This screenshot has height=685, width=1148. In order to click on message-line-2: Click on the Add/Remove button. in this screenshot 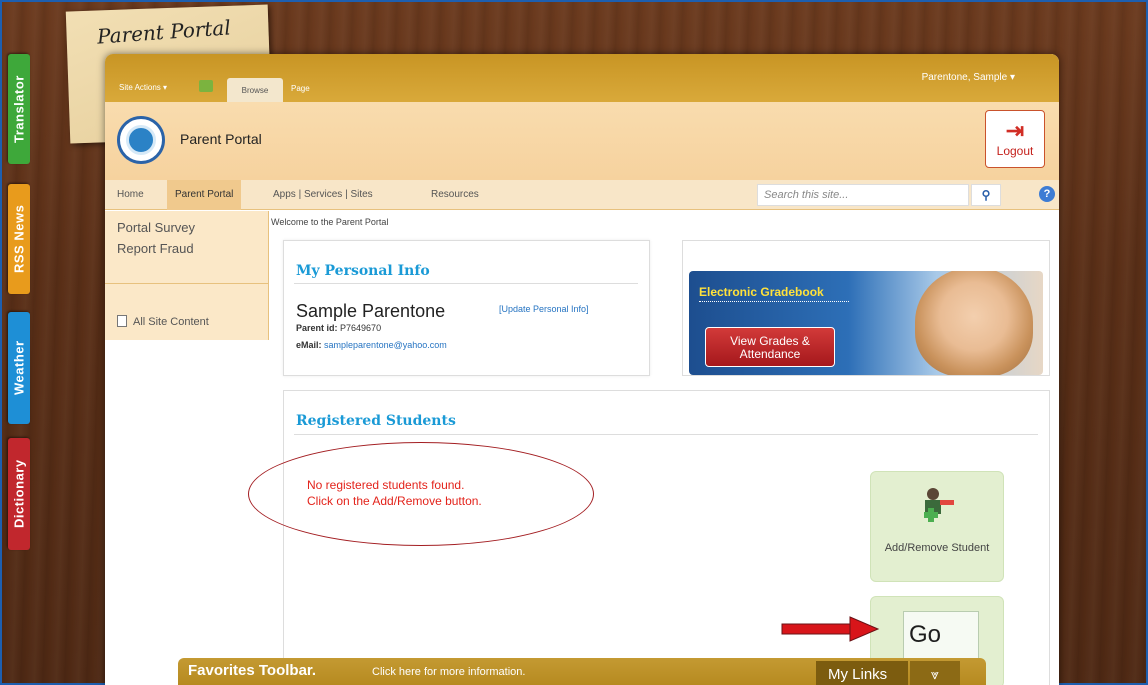, I will do `click(394, 501)`.